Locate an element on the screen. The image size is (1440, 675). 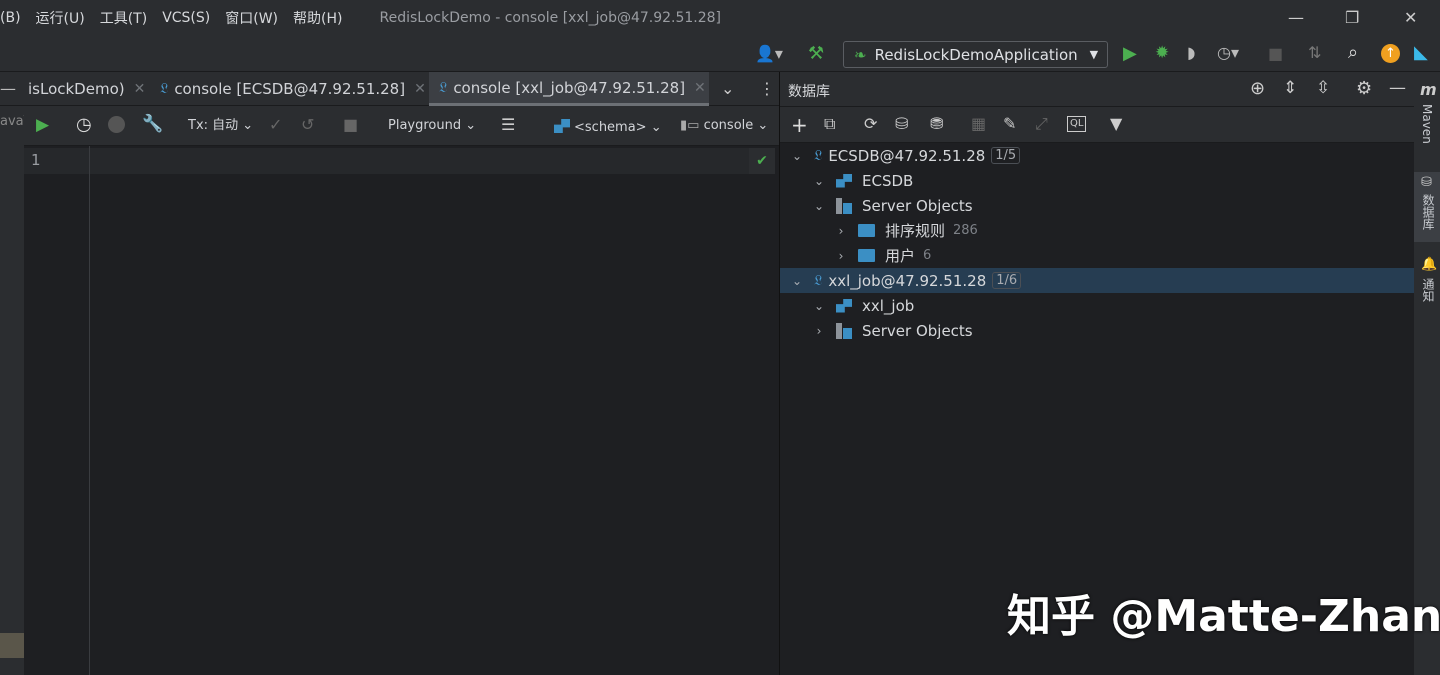
minimize-icon: — is located at coordinates (1296, 17).